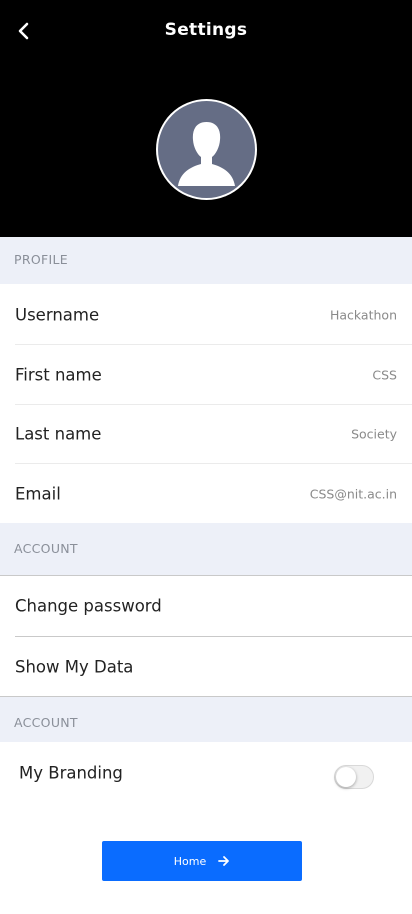 This screenshot has height=914, width=412. Describe the element at coordinates (41, 259) in the screenshot. I see `profile-section-label: PROFILE` at that location.